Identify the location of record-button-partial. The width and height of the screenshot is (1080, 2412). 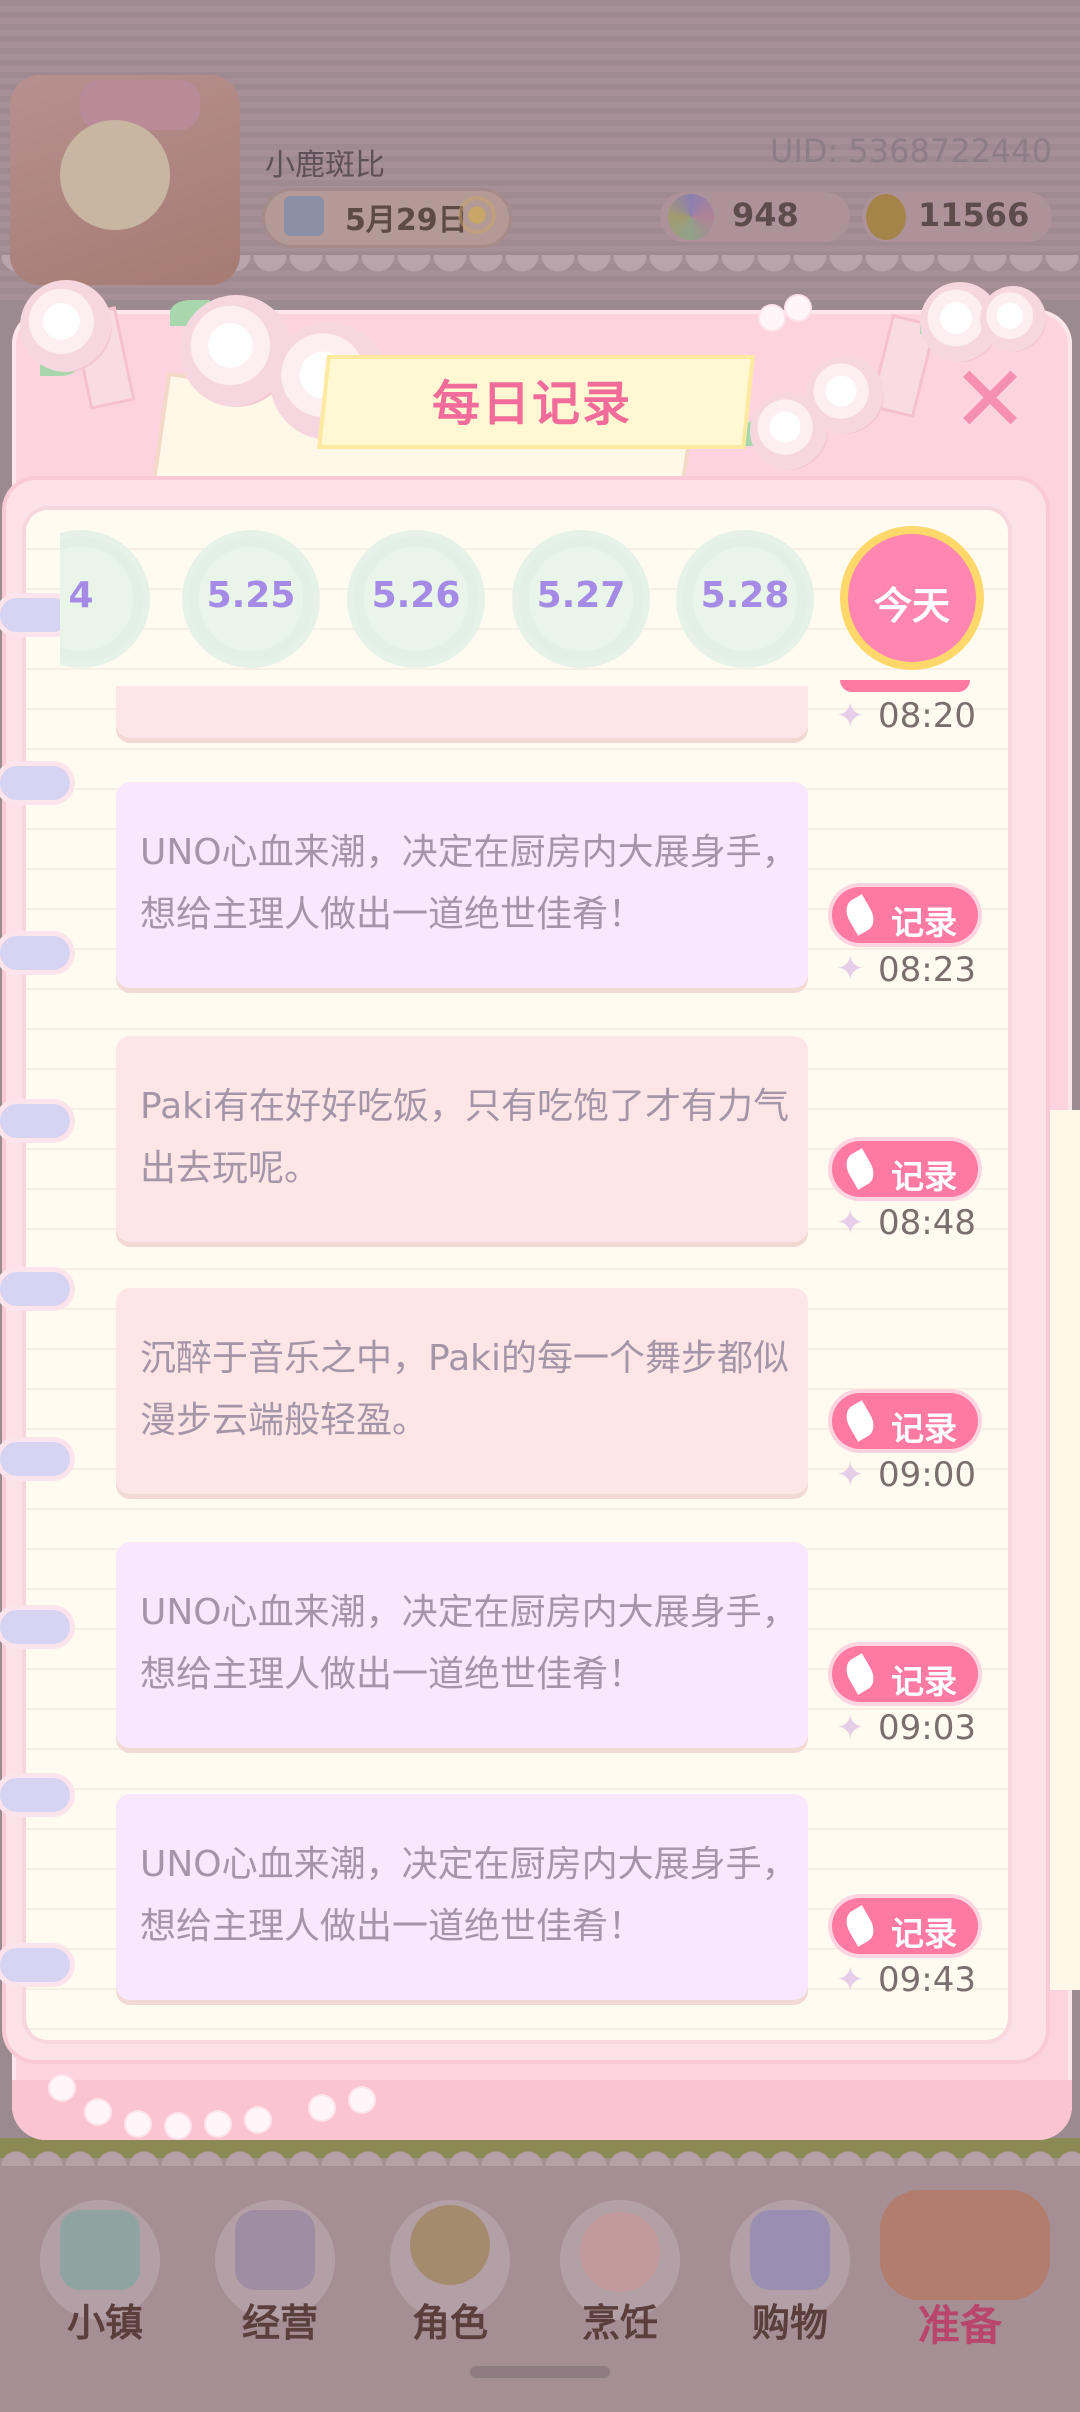
(905, 686).